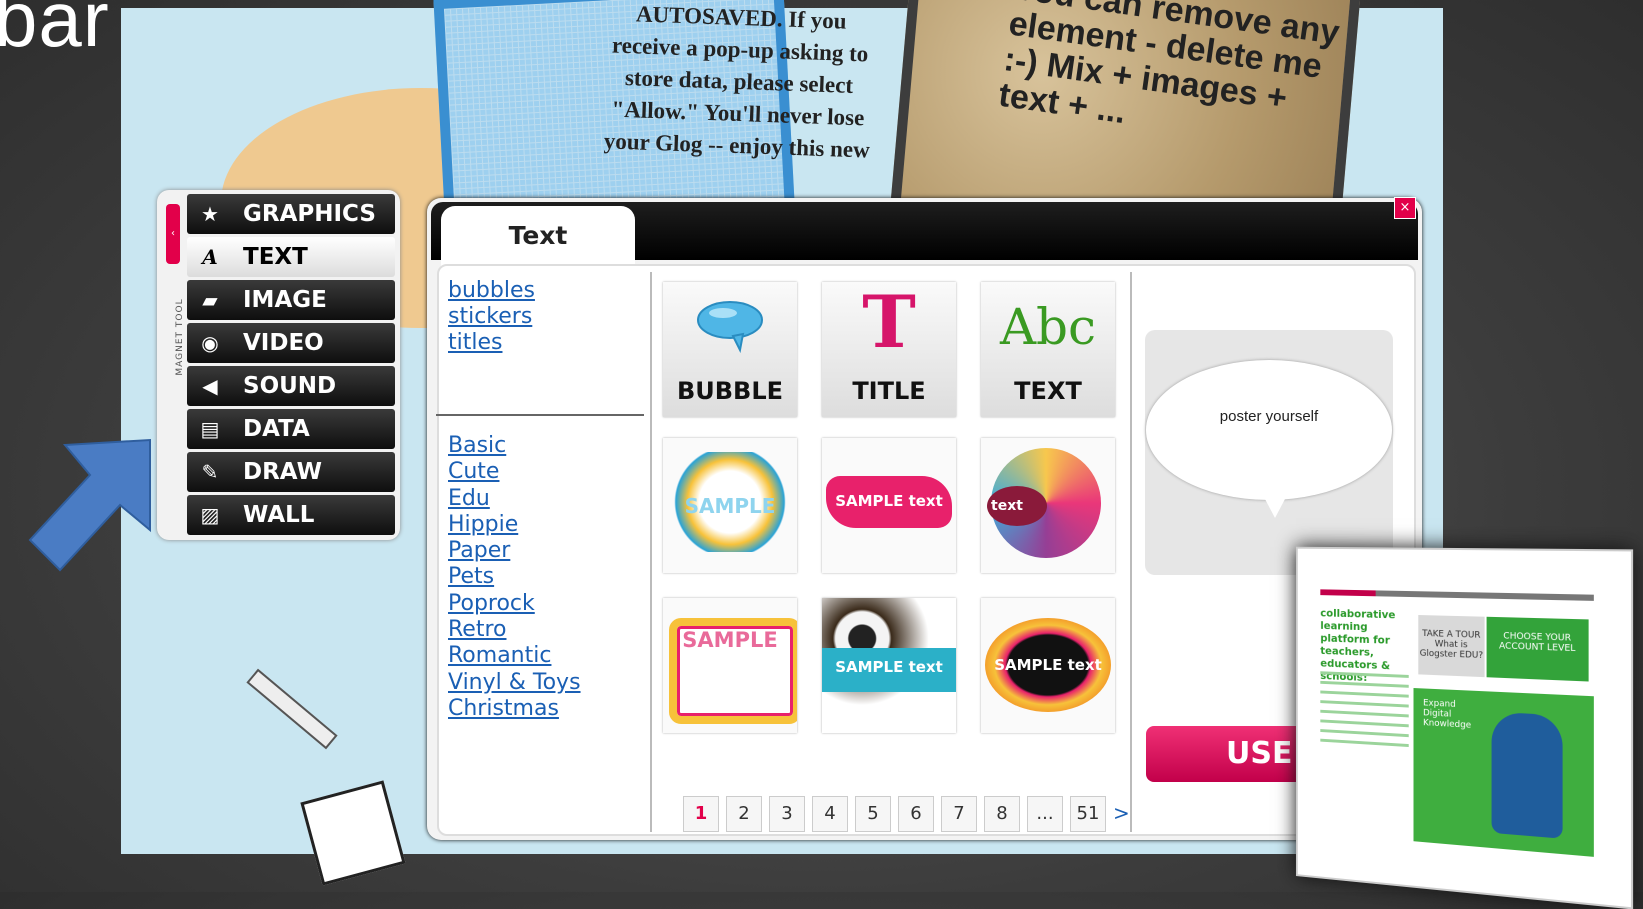 The image size is (1643, 909). Describe the element at coordinates (309, 214) in the screenshot. I see `toolbar-item-label: GRAPHICS` at that location.